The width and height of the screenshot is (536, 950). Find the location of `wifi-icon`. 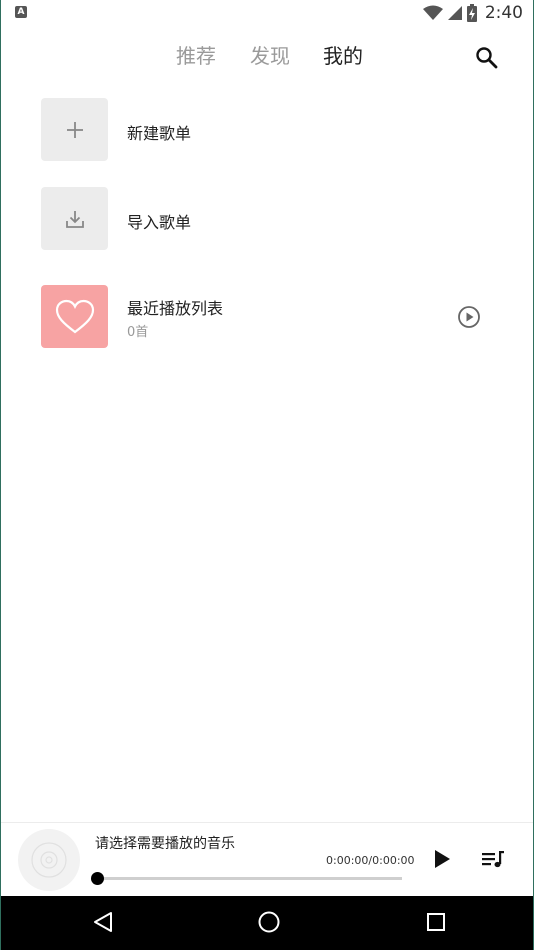

wifi-icon is located at coordinates (432, 12).